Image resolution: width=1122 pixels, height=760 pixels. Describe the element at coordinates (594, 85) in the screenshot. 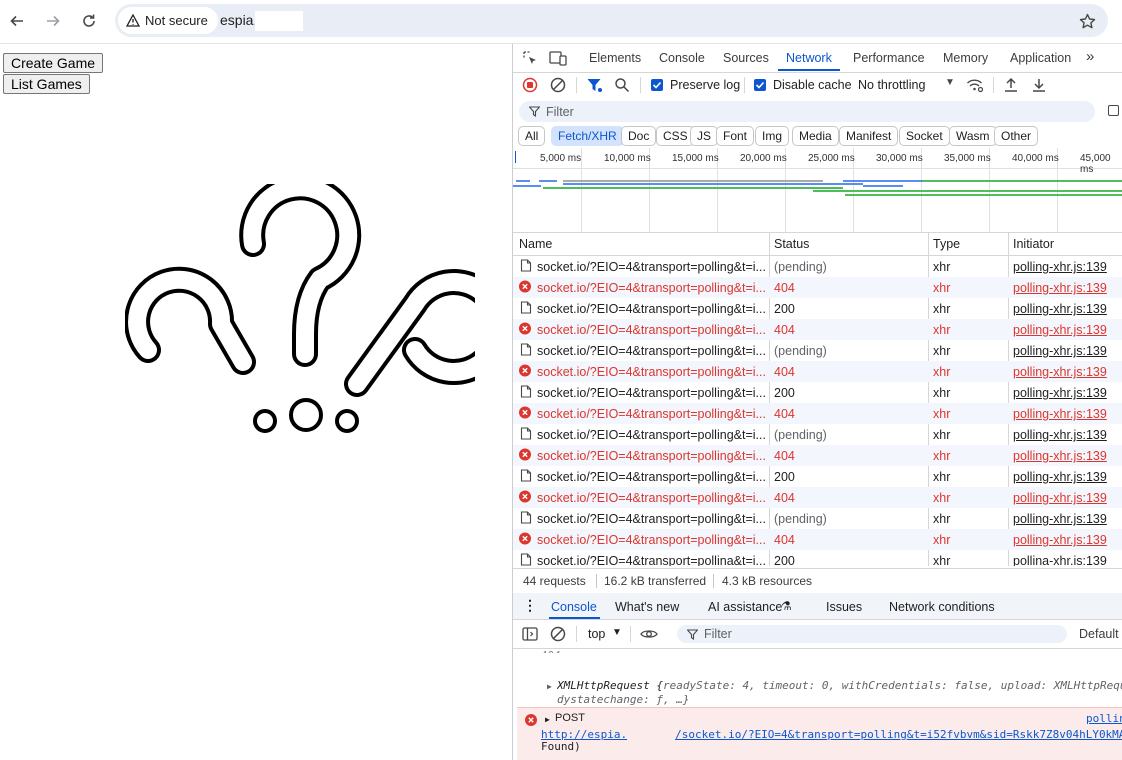

I see `filter-toggle-button` at that location.